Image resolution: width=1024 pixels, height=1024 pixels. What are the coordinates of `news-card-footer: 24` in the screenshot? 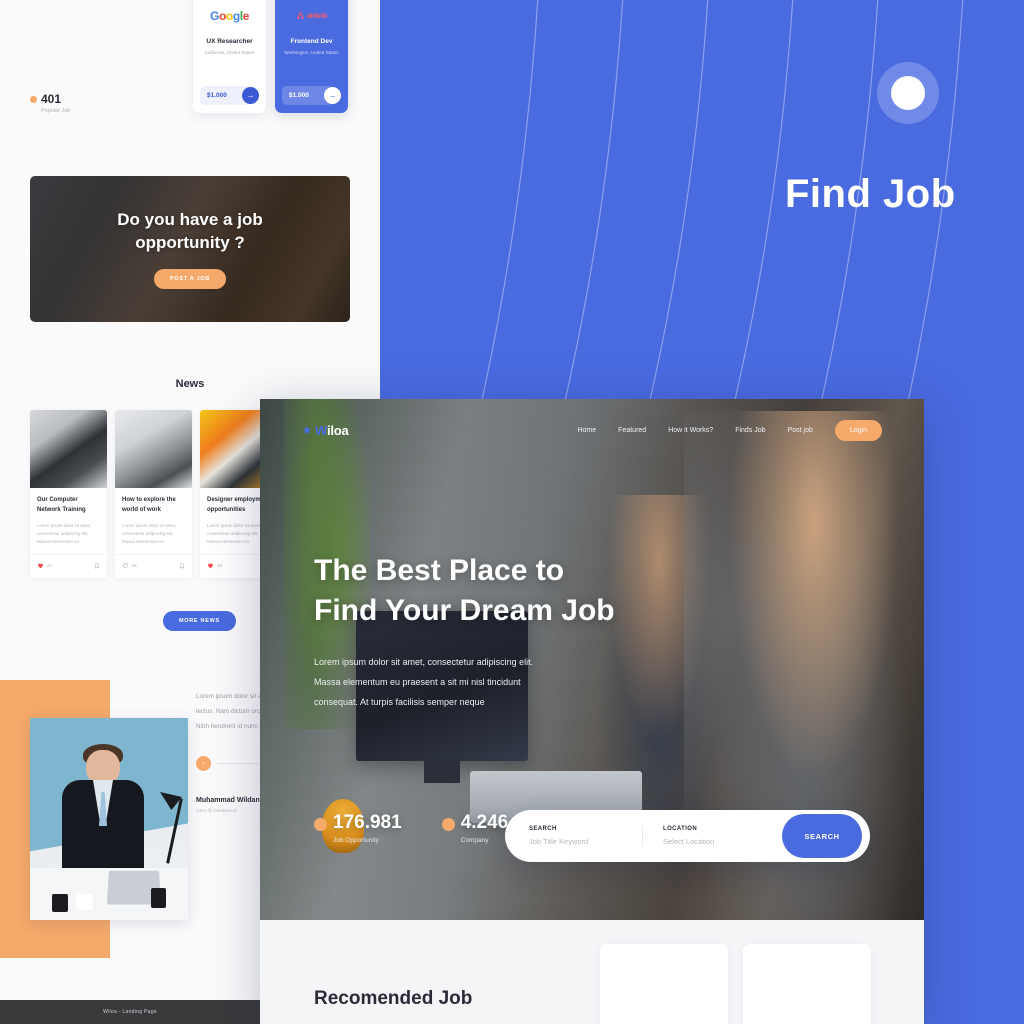 It's located at (68, 565).